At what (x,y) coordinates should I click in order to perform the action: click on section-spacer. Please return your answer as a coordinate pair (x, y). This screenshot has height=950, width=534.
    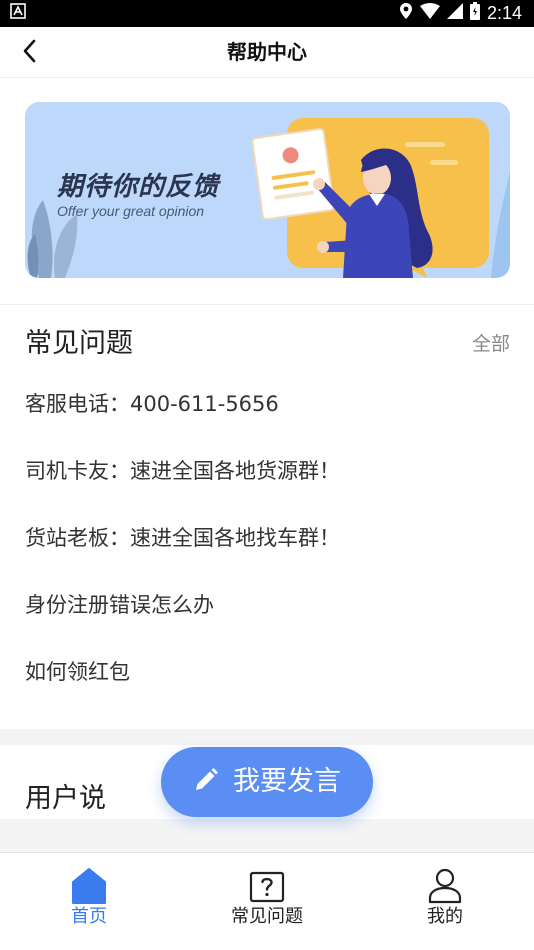
    Looking at the image, I should click on (267, 737).